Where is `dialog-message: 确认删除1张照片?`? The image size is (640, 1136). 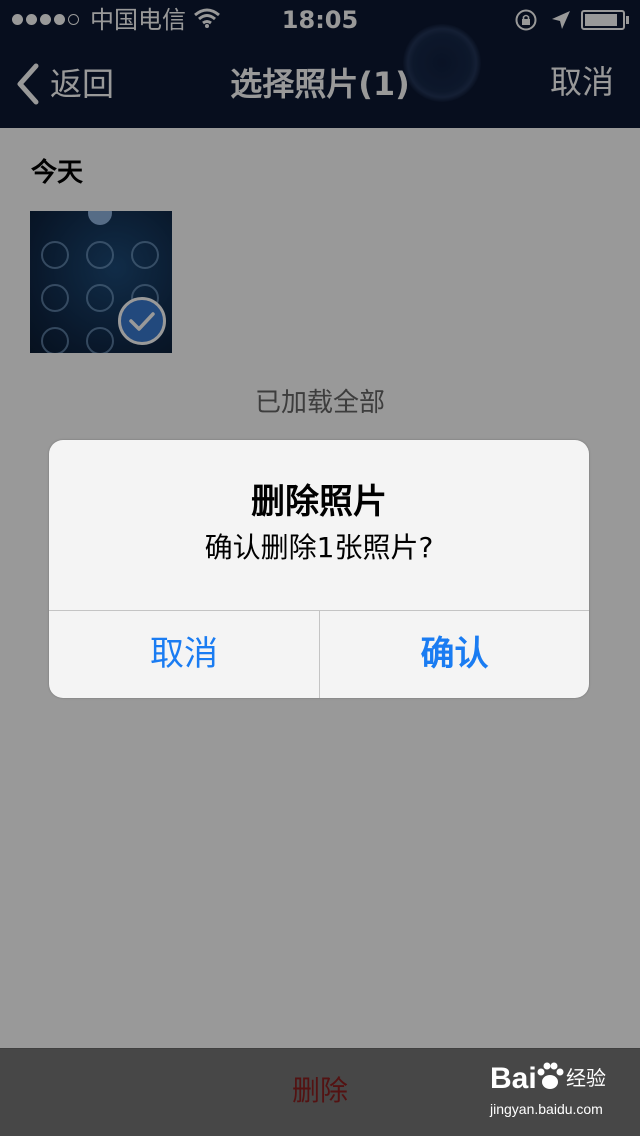
dialog-message: 确认删除1张照片? is located at coordinates (319, 547).